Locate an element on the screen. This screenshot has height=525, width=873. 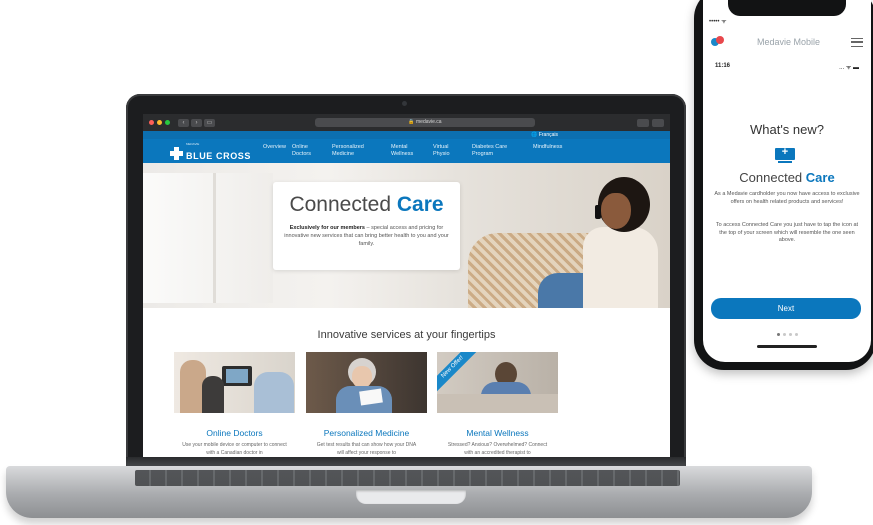
blue-cross-logo: MEDAVIE BLUE CROSS is located at coordinates (210, 153).